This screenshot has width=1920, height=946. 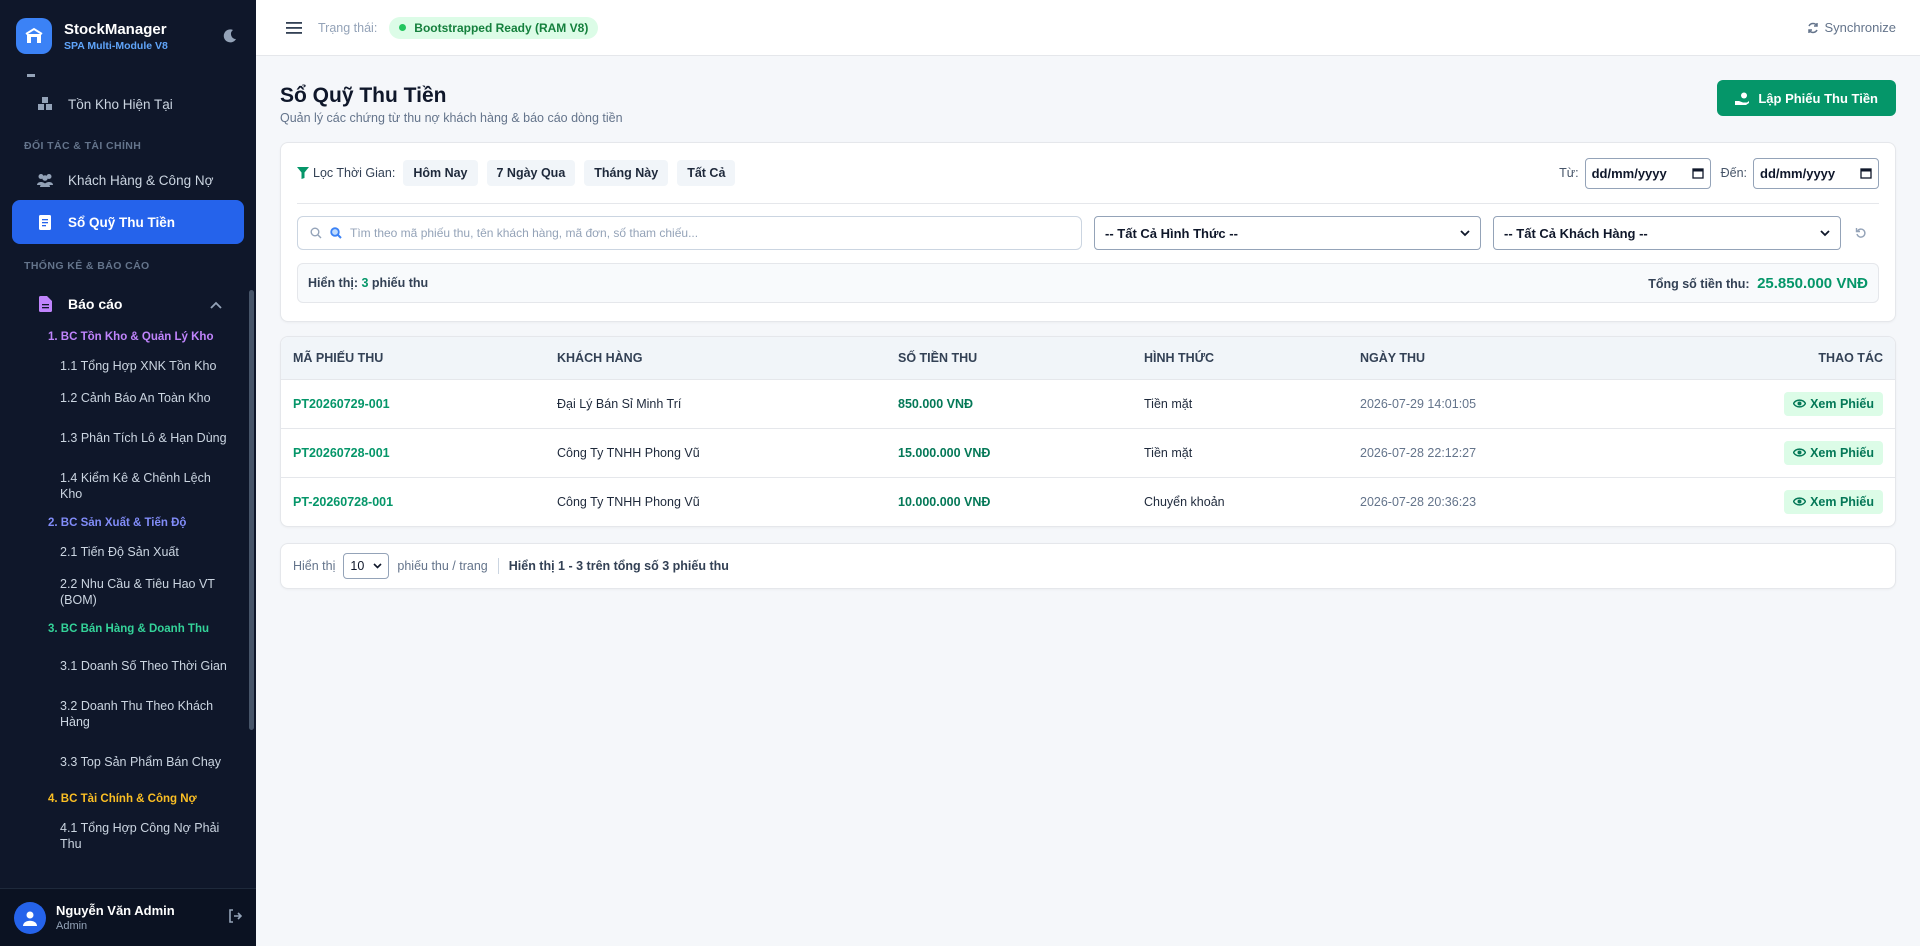 What do you see at coordinates (366, 566) in the screenshot?
I see `page-size-select: 10` at bounding box center [366, 566].